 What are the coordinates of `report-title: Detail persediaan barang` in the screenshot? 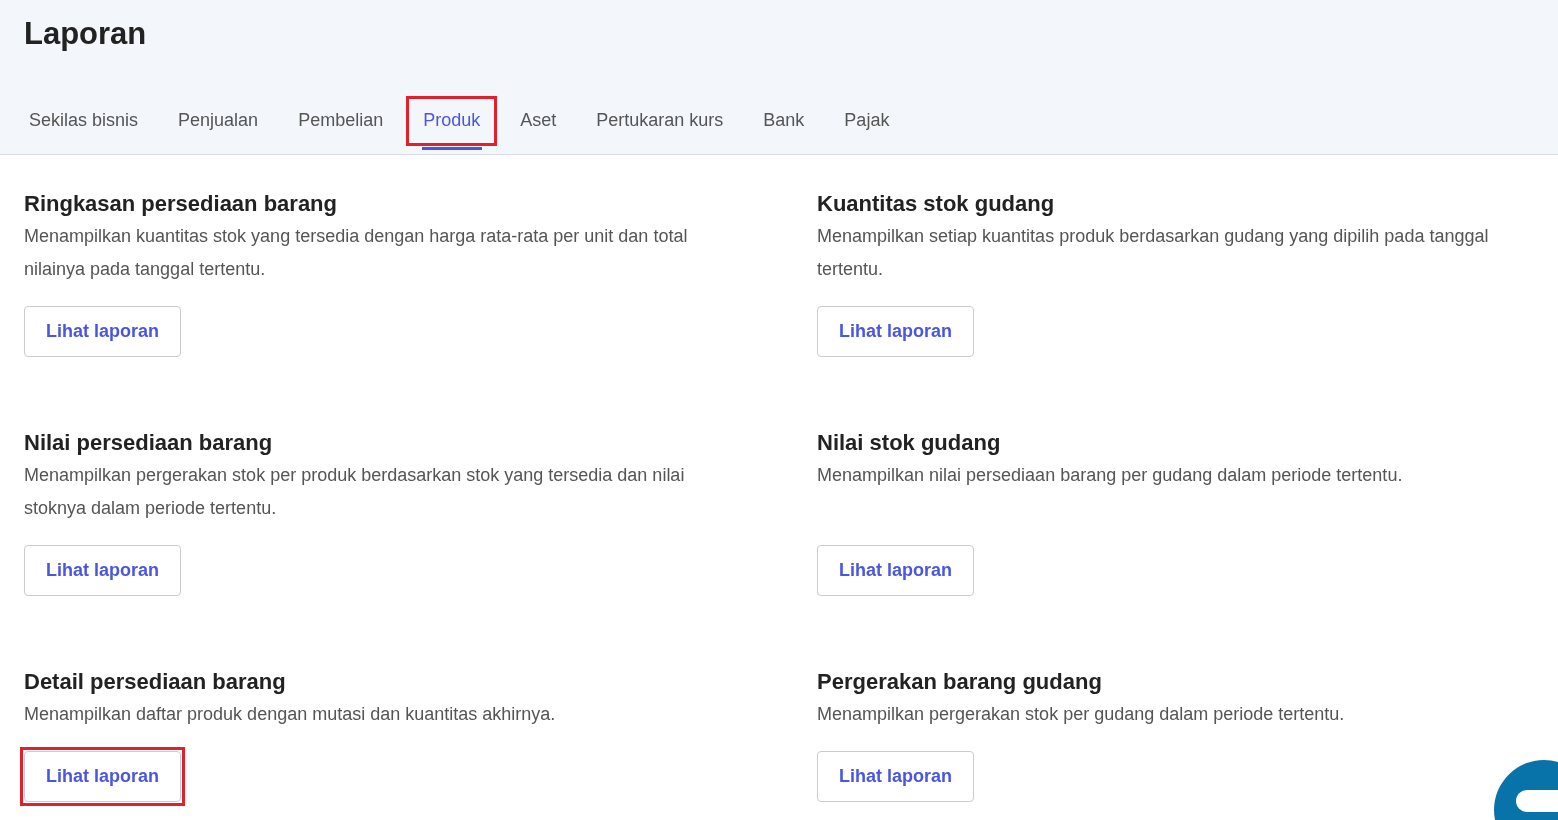 It's located at (155, 682).